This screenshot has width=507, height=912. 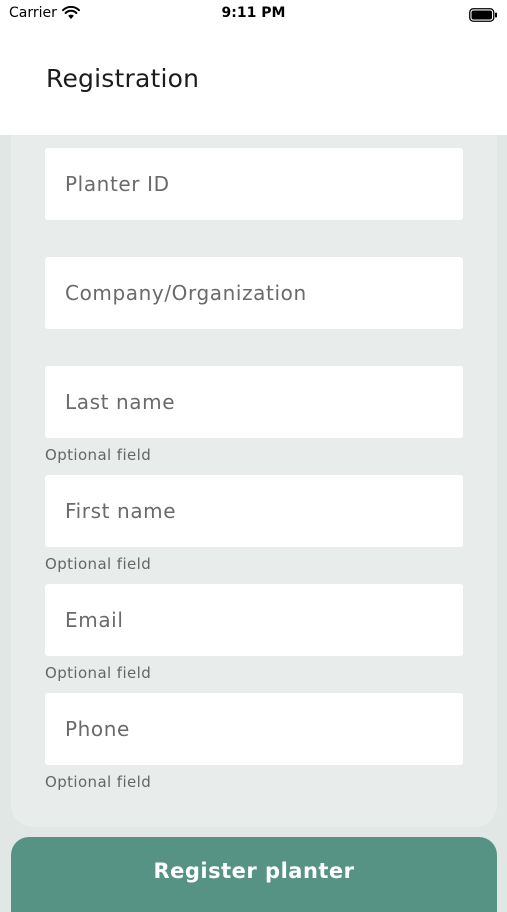 I want to click on status-bar: Carrier 9:11 PM, so click(x=253, y=14).